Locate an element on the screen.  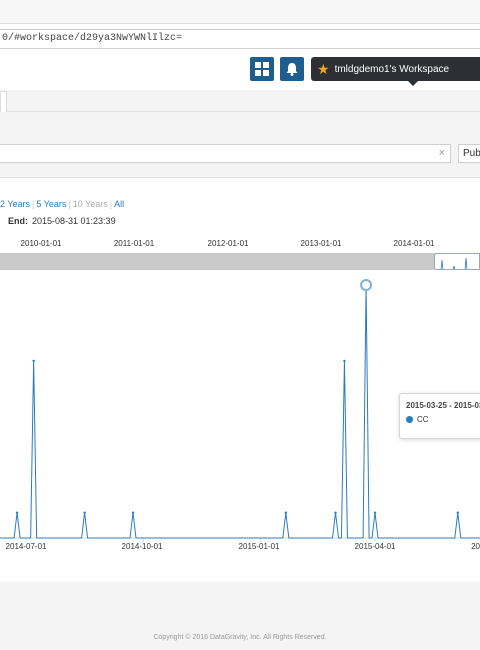
x-tick-label: 2014-07-01 is located at coordinates (26, 546).